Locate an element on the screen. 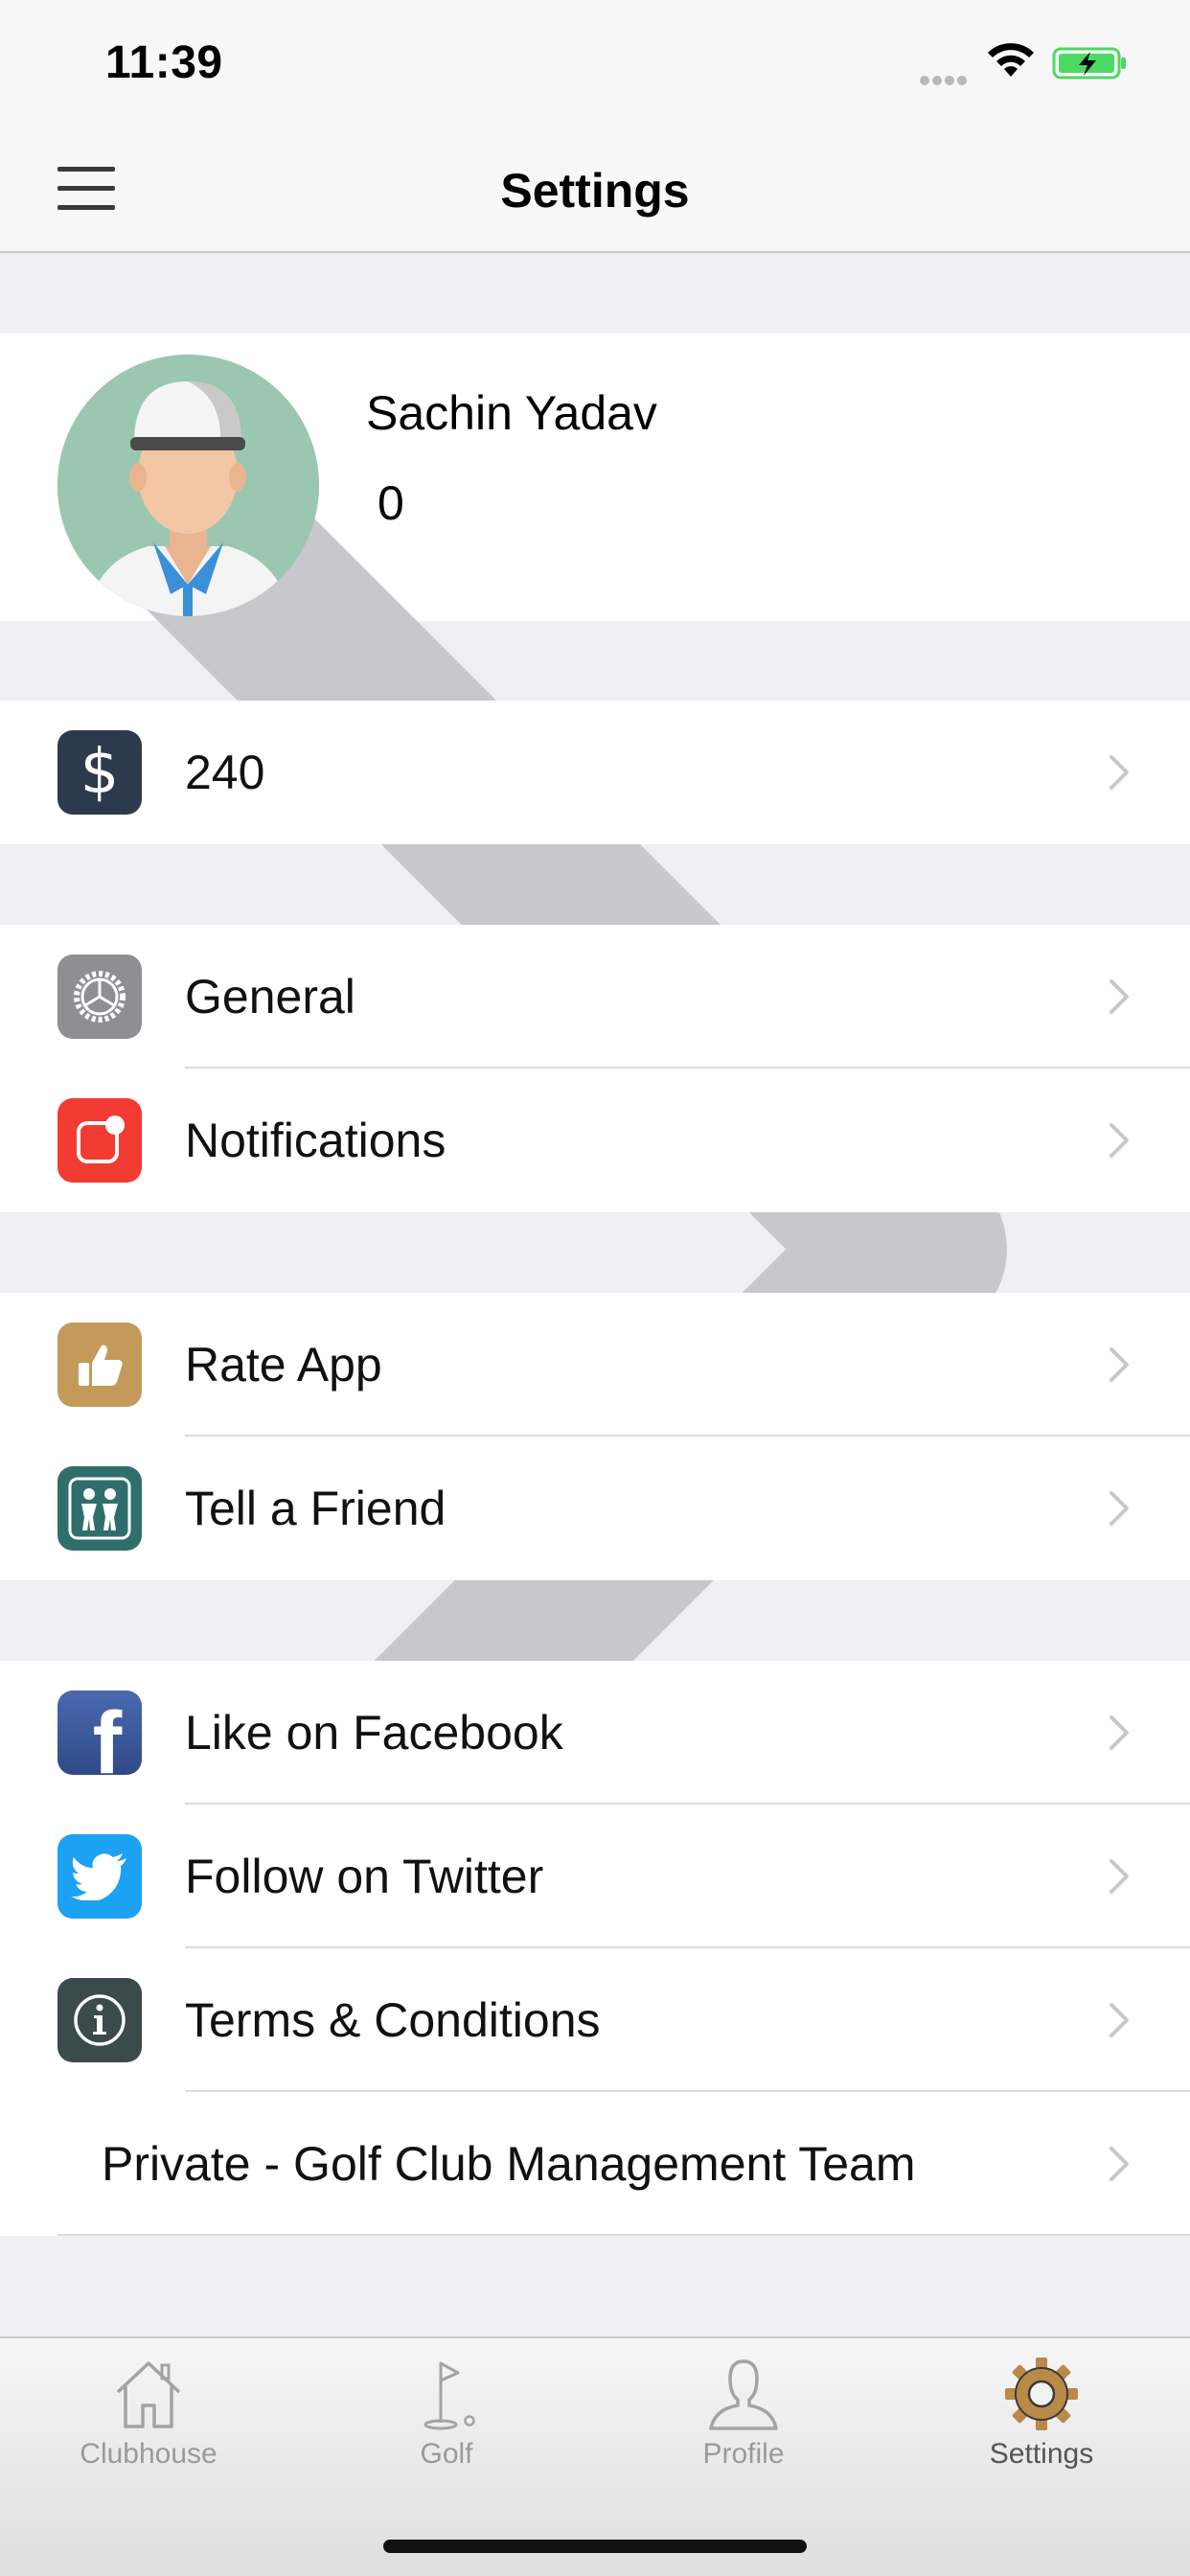 The image size is (1190, 2576). signal-icon is located at coordinates (945, 81).